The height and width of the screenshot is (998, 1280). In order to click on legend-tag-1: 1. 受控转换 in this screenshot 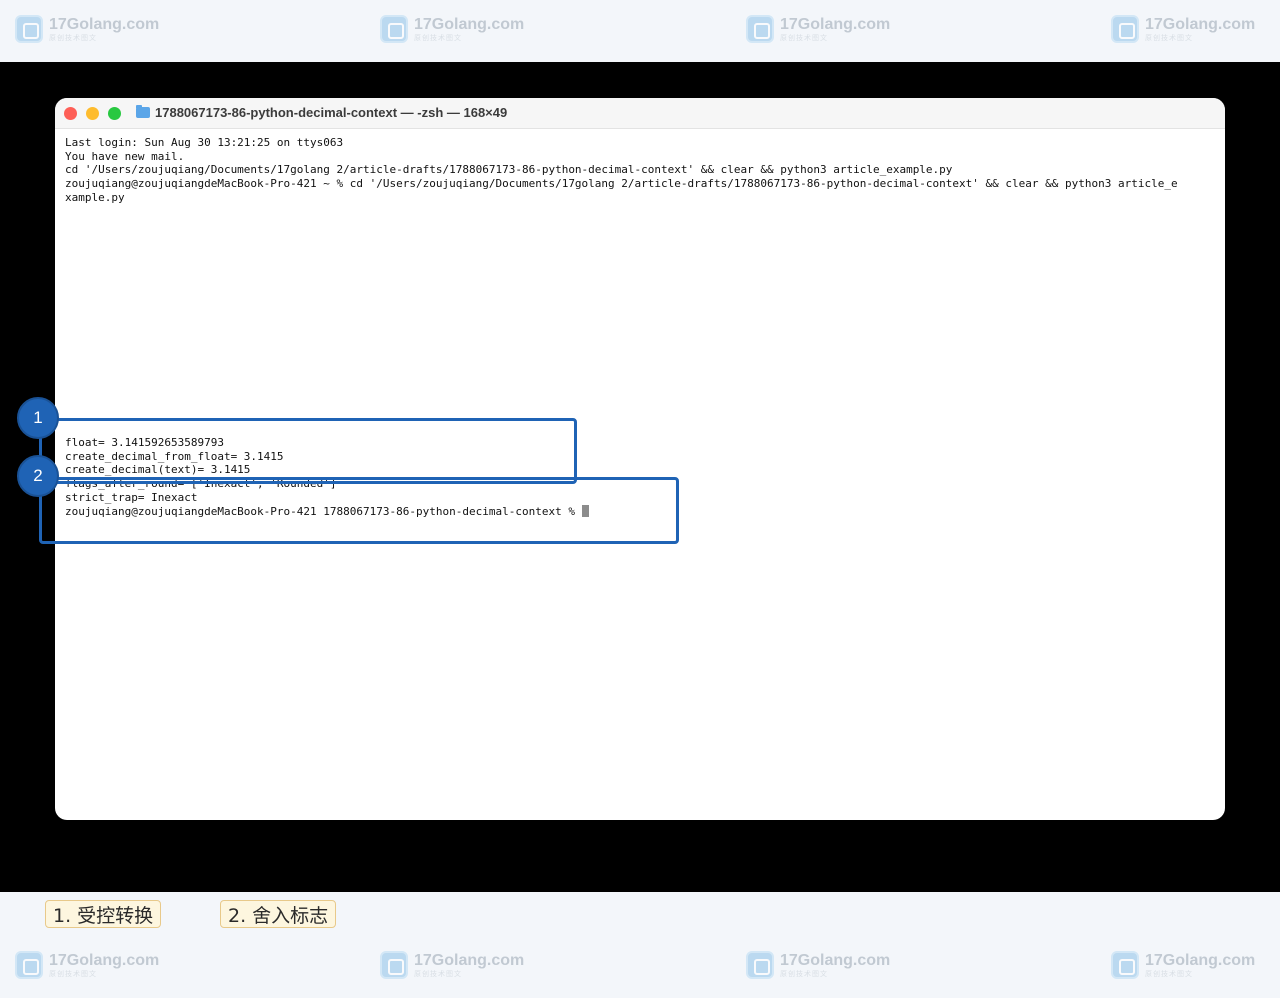, I will do `click(103, 914)`.